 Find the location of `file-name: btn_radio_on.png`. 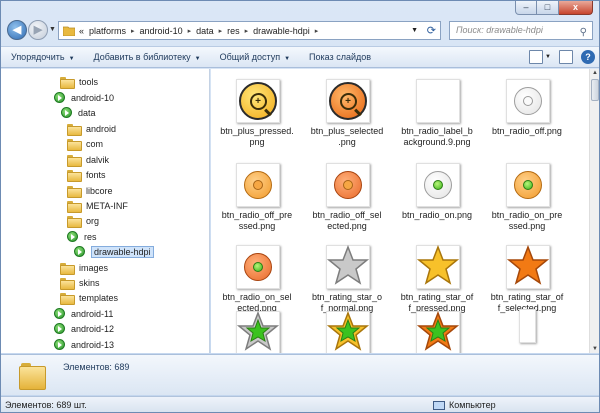

file-name: btn_radio_on.png is located at coordinates (437, 215).